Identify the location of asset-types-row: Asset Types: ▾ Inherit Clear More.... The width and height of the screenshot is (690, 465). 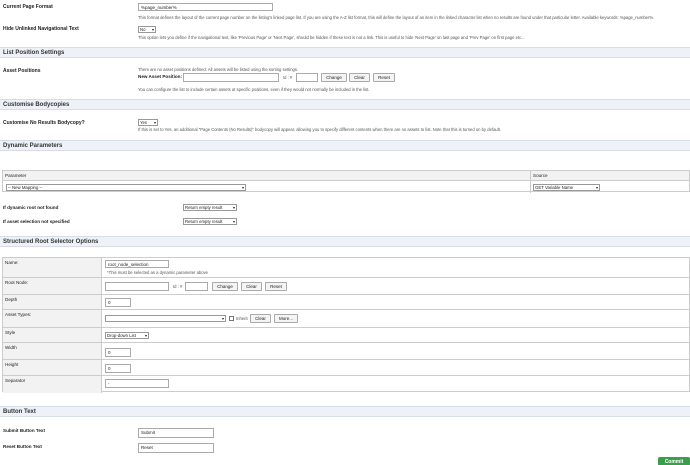
(346, 319).